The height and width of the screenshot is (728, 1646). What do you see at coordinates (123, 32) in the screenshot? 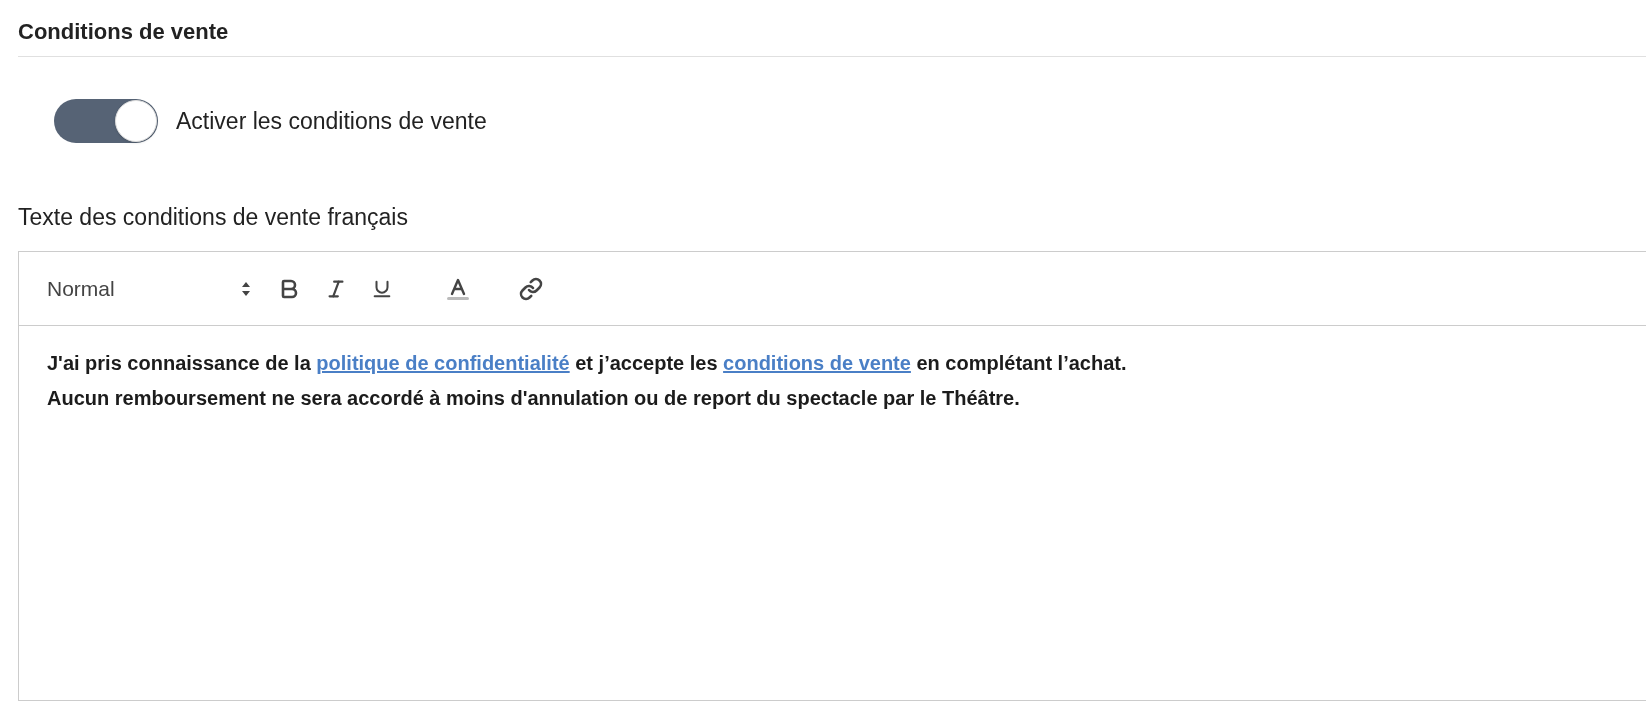
I see `section-title: Conditions de vente` at bounding box center [123, 32].